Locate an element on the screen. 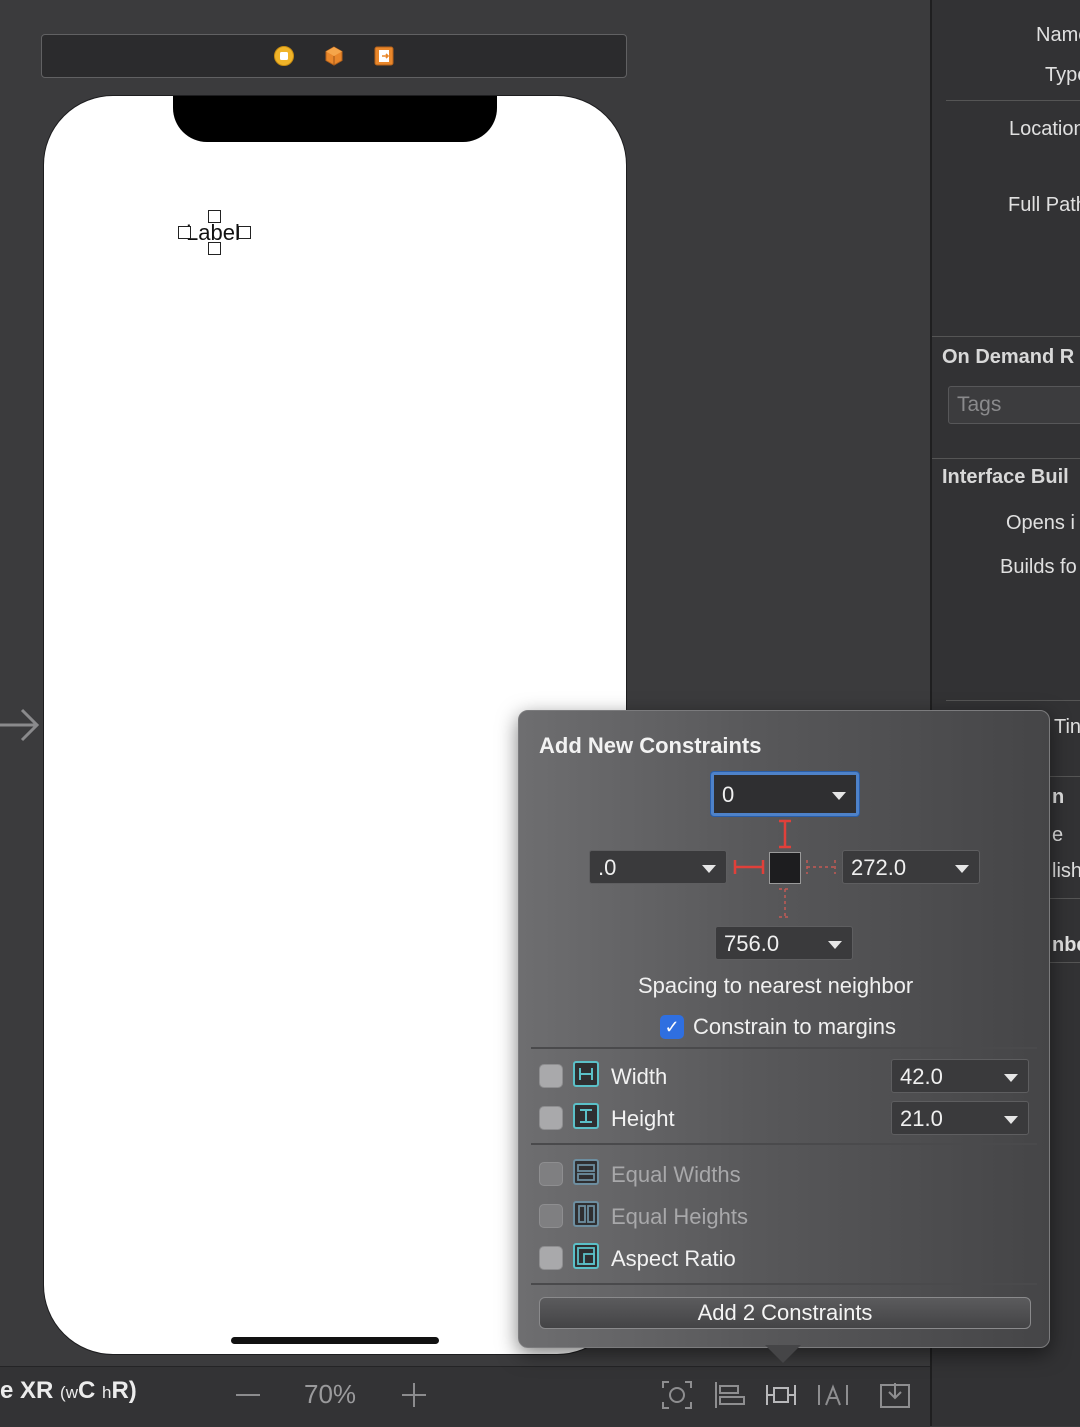 The image size is (1080, 1427). leading-spacing-value: .0 is located at coordinates (607, 867).